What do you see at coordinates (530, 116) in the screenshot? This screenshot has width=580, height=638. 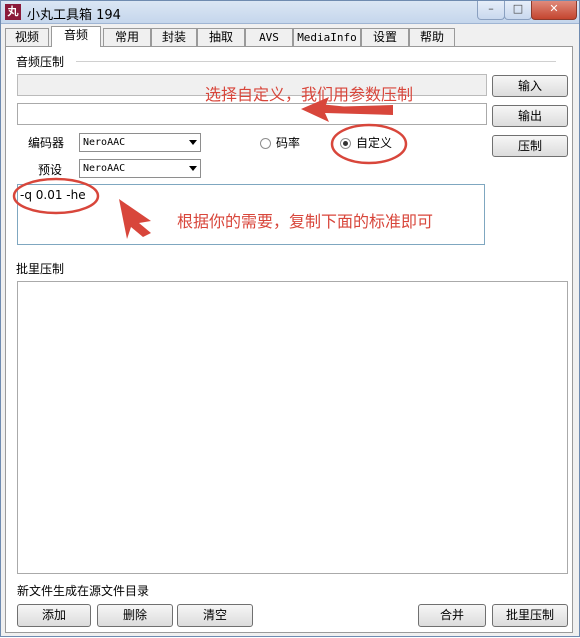 I see `output-button: 输出` at bounding box center [530, 116].